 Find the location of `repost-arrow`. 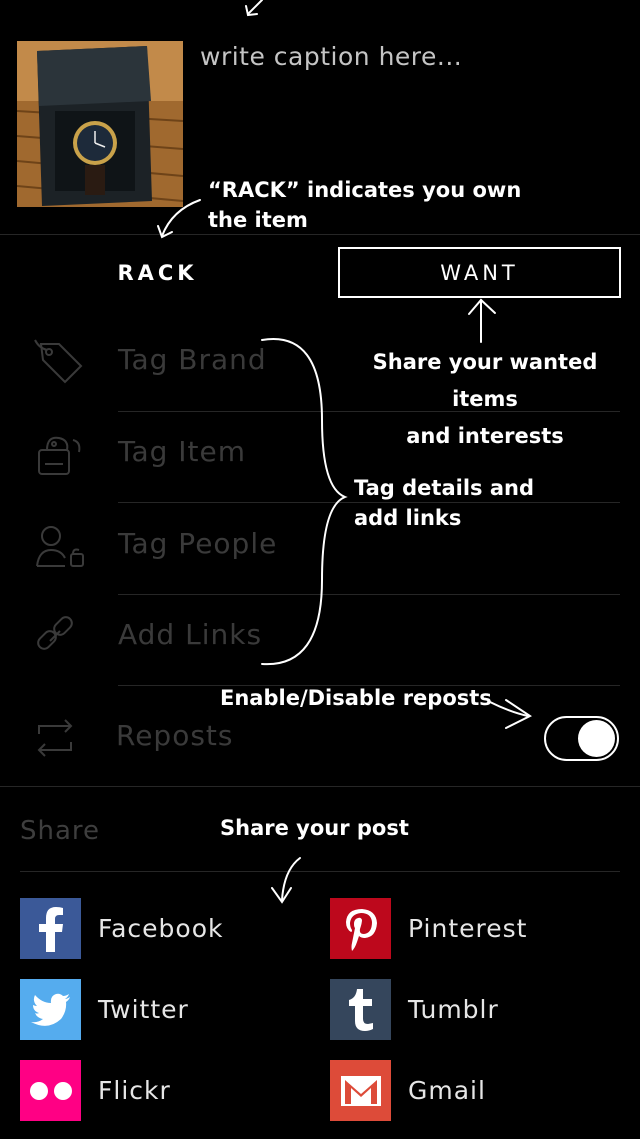

repost-arrow is located at coordinates (509, 709).